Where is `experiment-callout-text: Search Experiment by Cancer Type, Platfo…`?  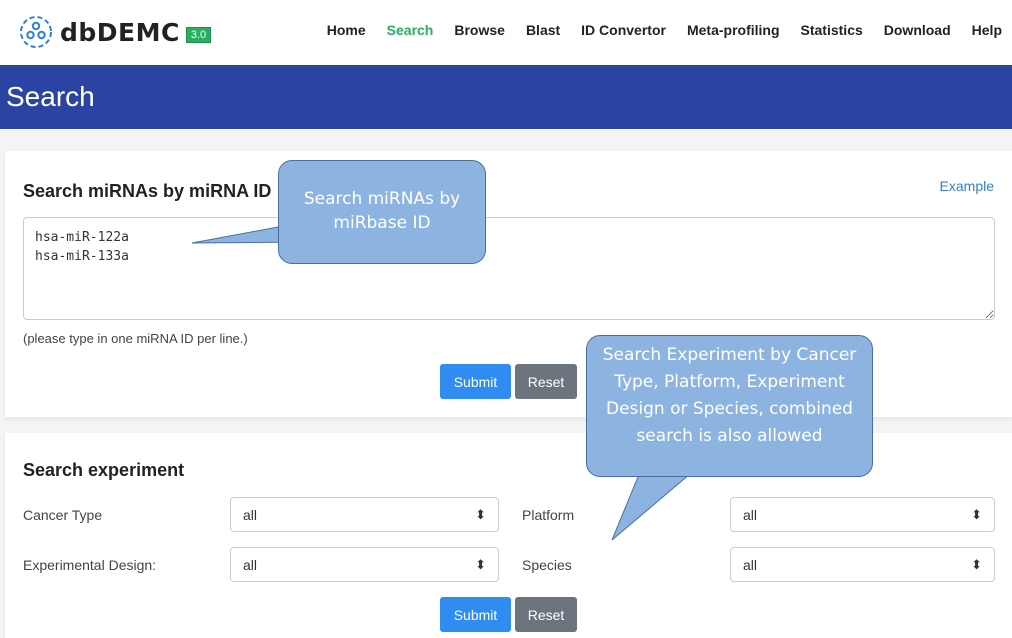 experiment-callout-text: Search Experiment by Cancer Type, Platfo… is located at coordinates (729, 395).